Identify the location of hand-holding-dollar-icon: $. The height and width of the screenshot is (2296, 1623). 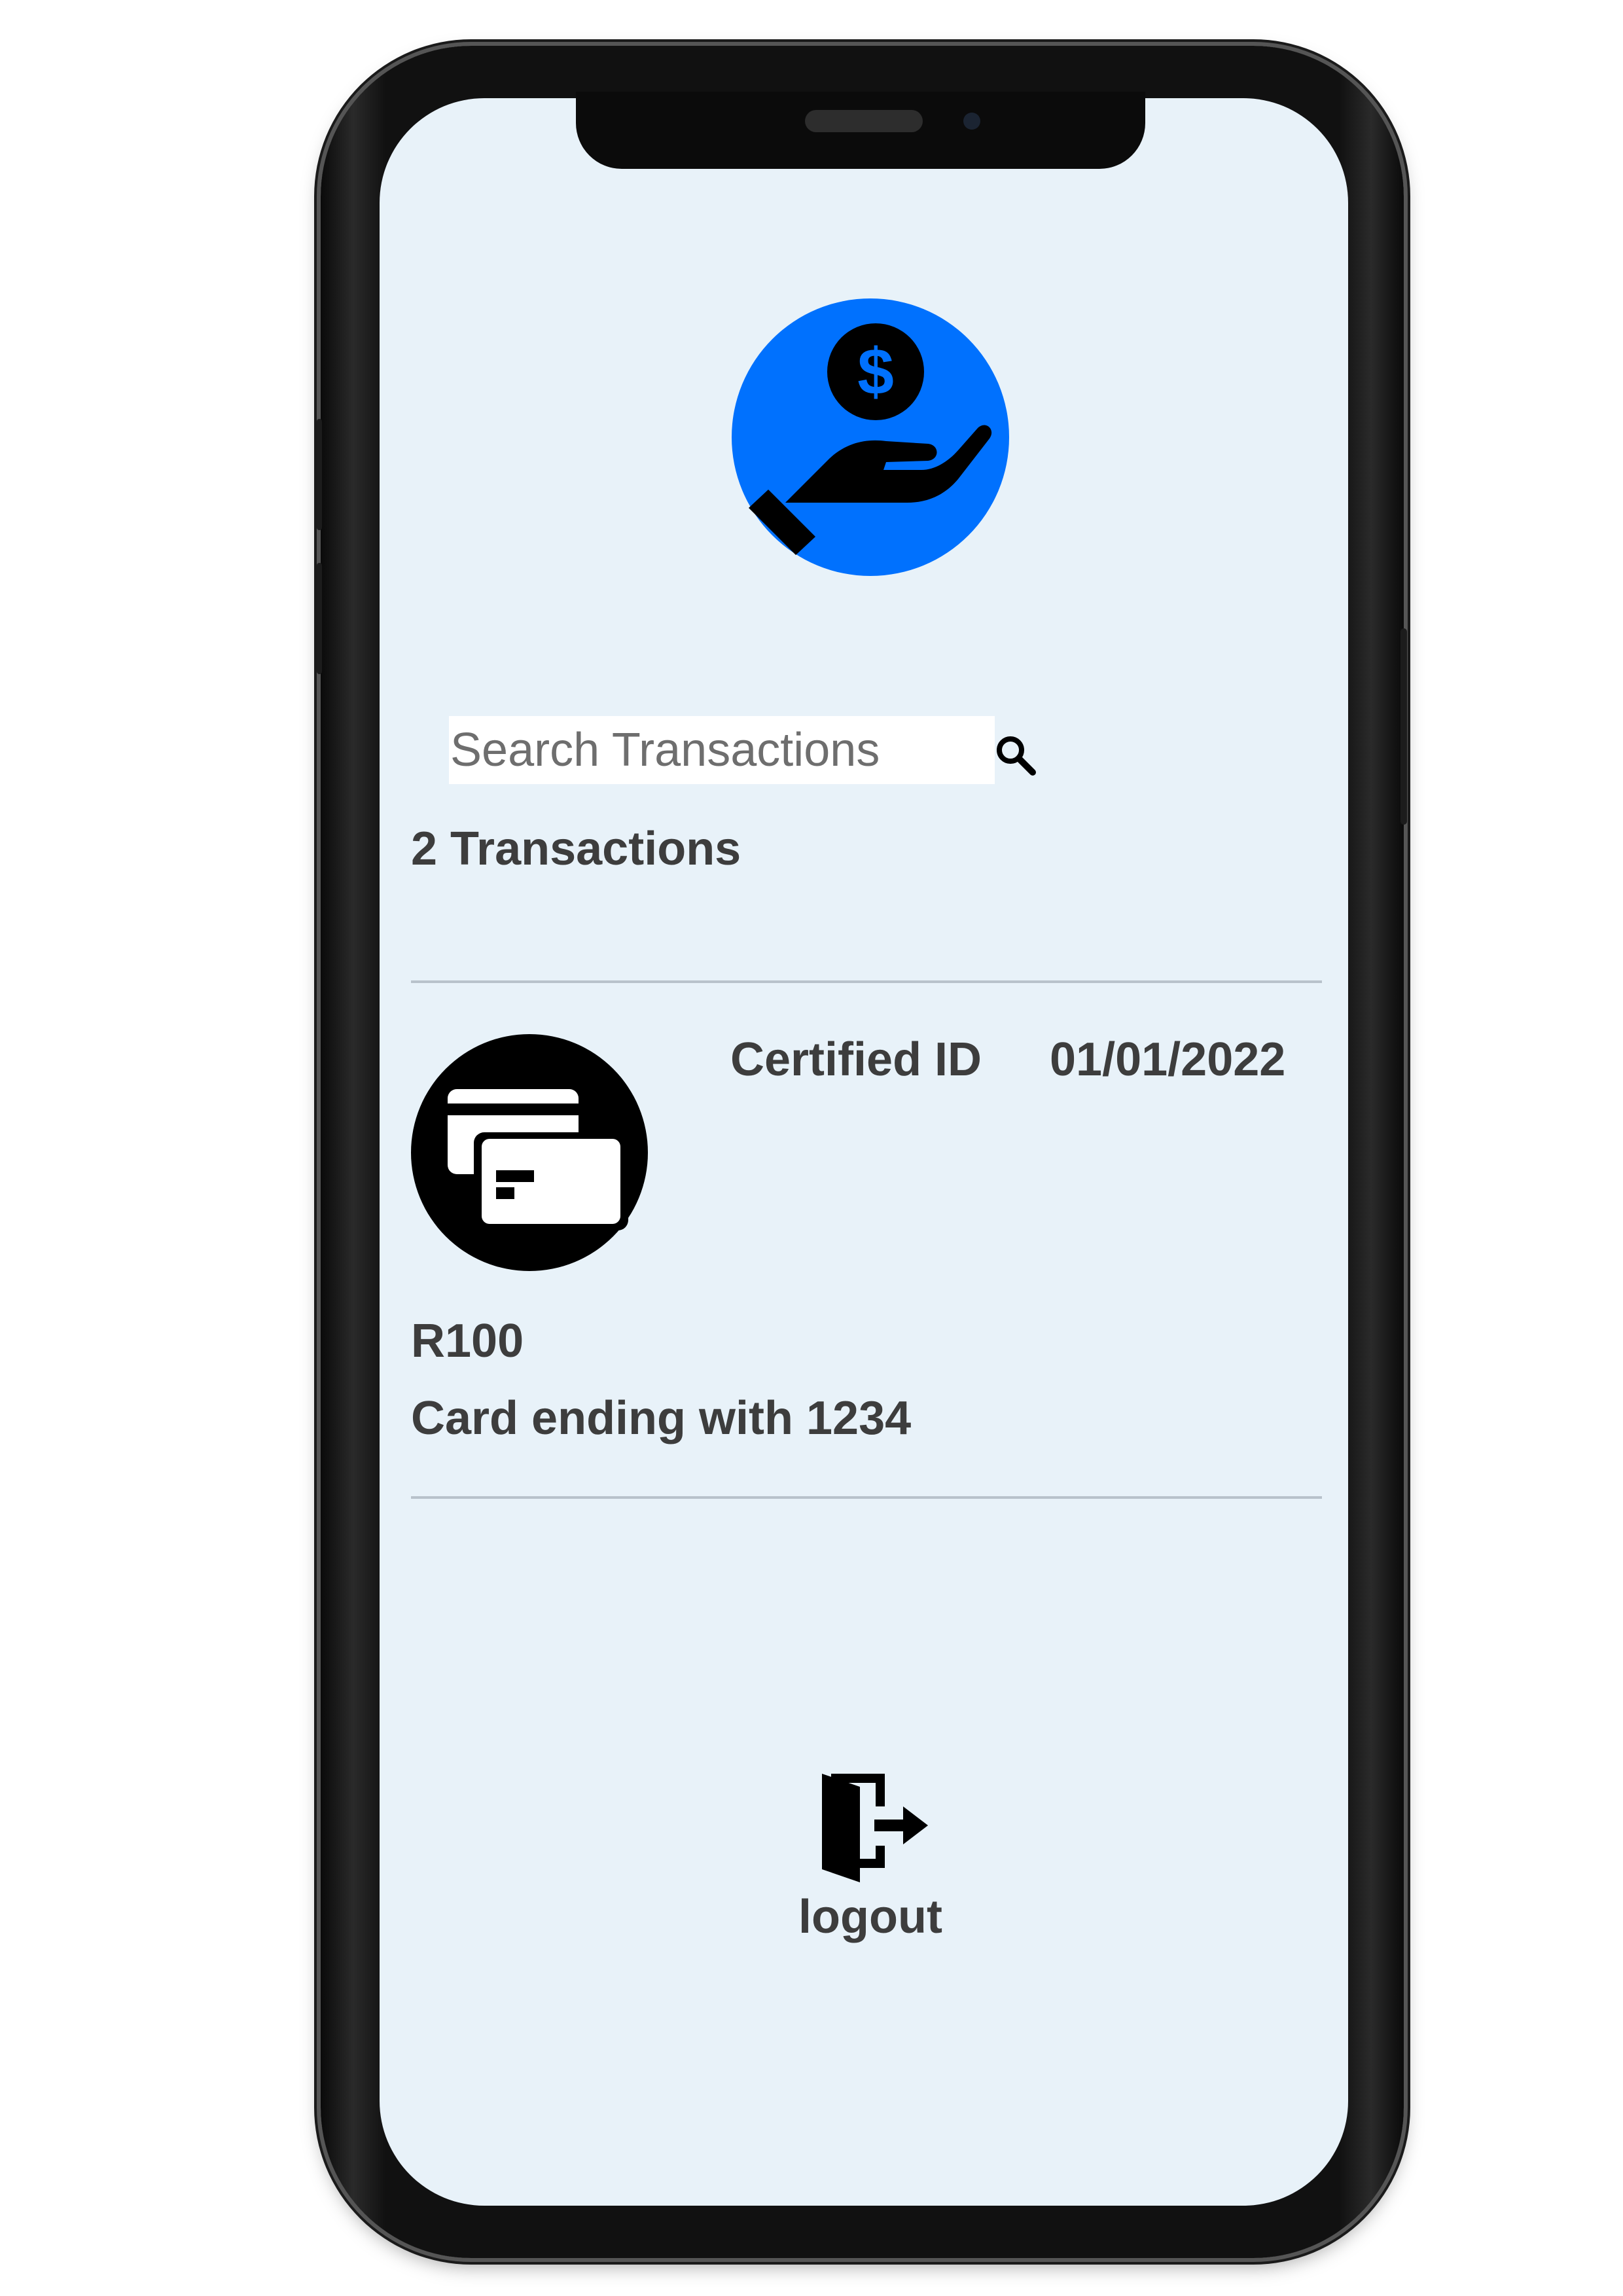
(871, 439).